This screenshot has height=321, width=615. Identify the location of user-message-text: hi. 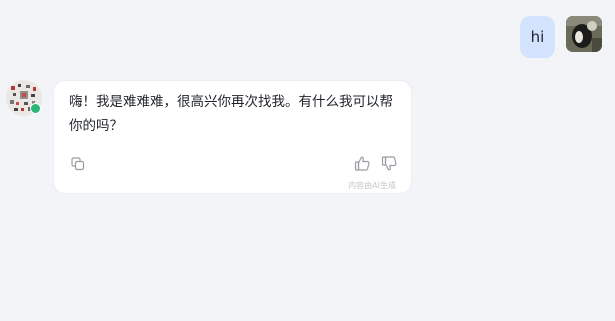
(537, 37).